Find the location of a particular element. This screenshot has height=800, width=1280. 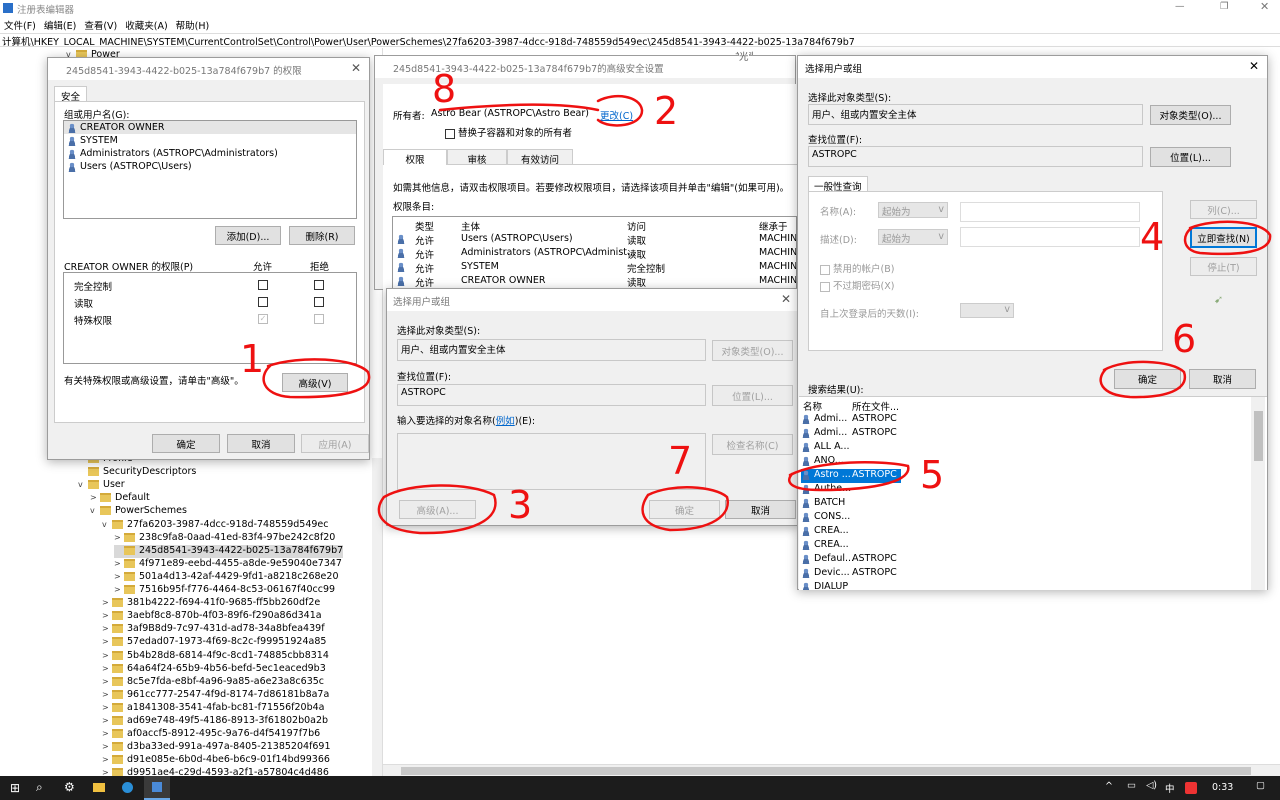

h-scrollbar is located at coordinates (831, 770).